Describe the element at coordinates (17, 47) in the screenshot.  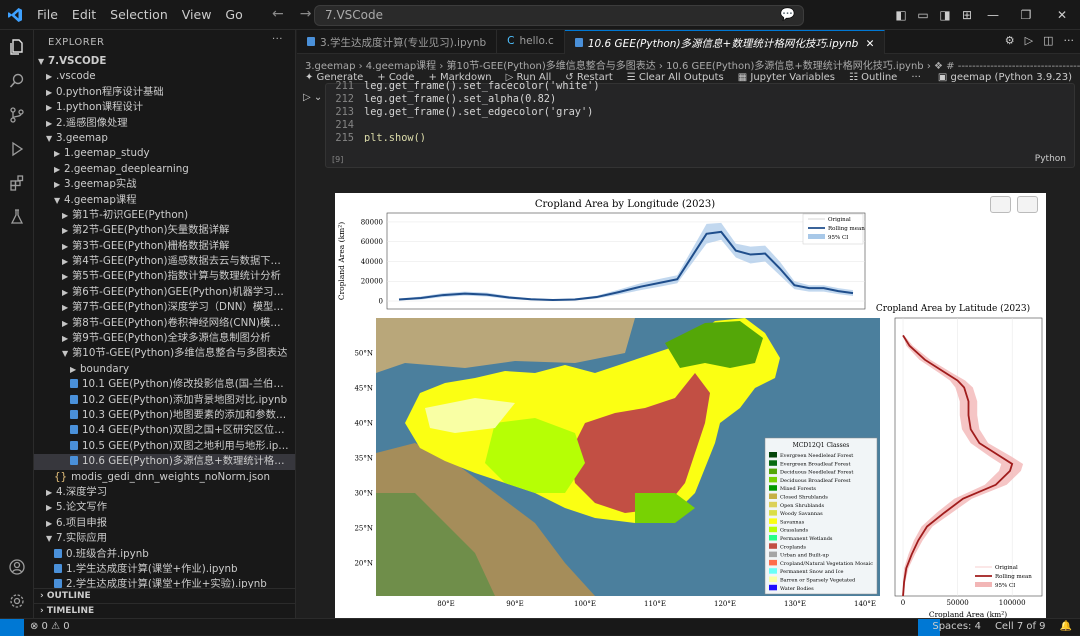
I see `explorer-icon` at that location.